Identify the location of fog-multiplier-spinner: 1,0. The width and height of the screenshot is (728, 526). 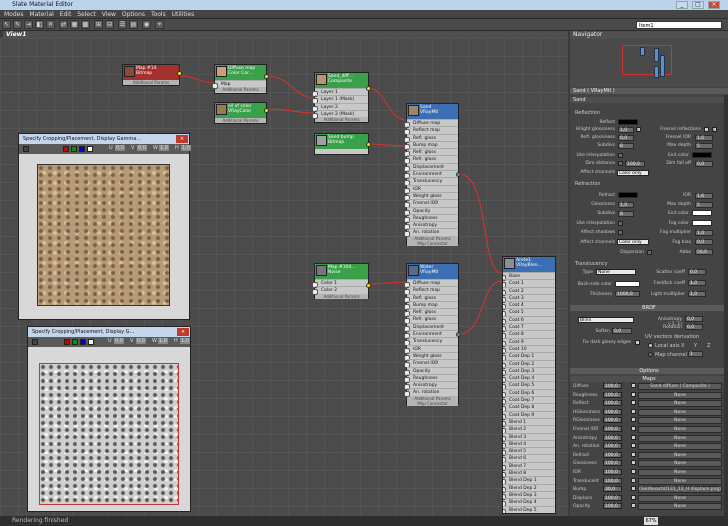
(704, 233).